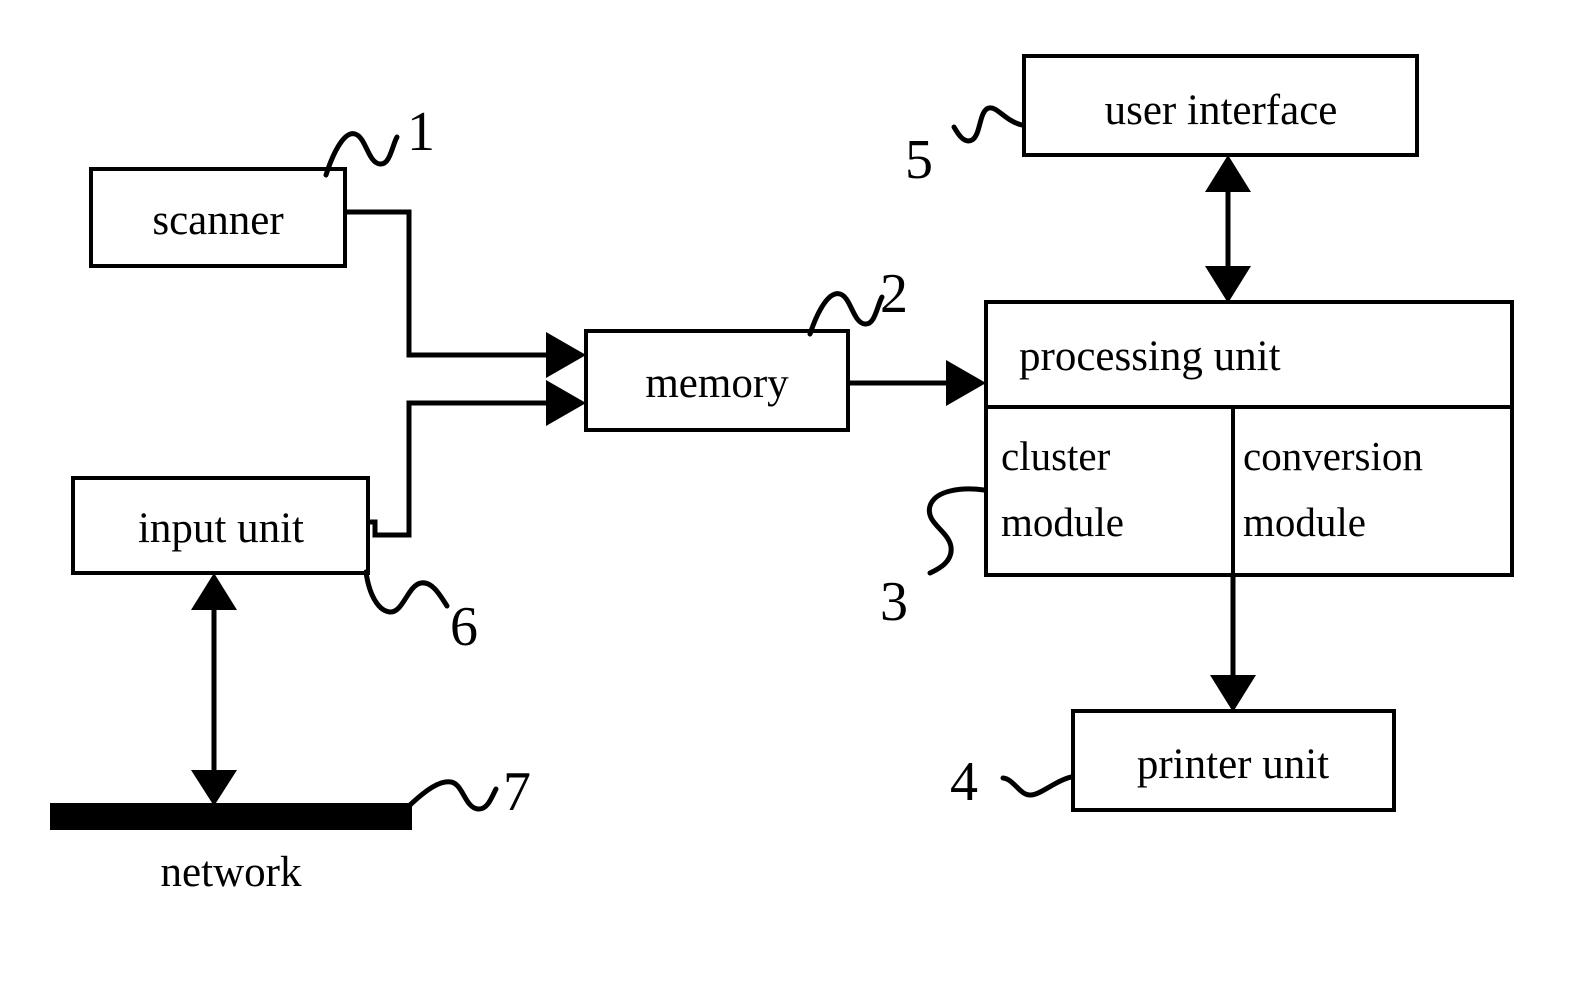  I want to click on block-input-unit: input unit, so click(220, 525).